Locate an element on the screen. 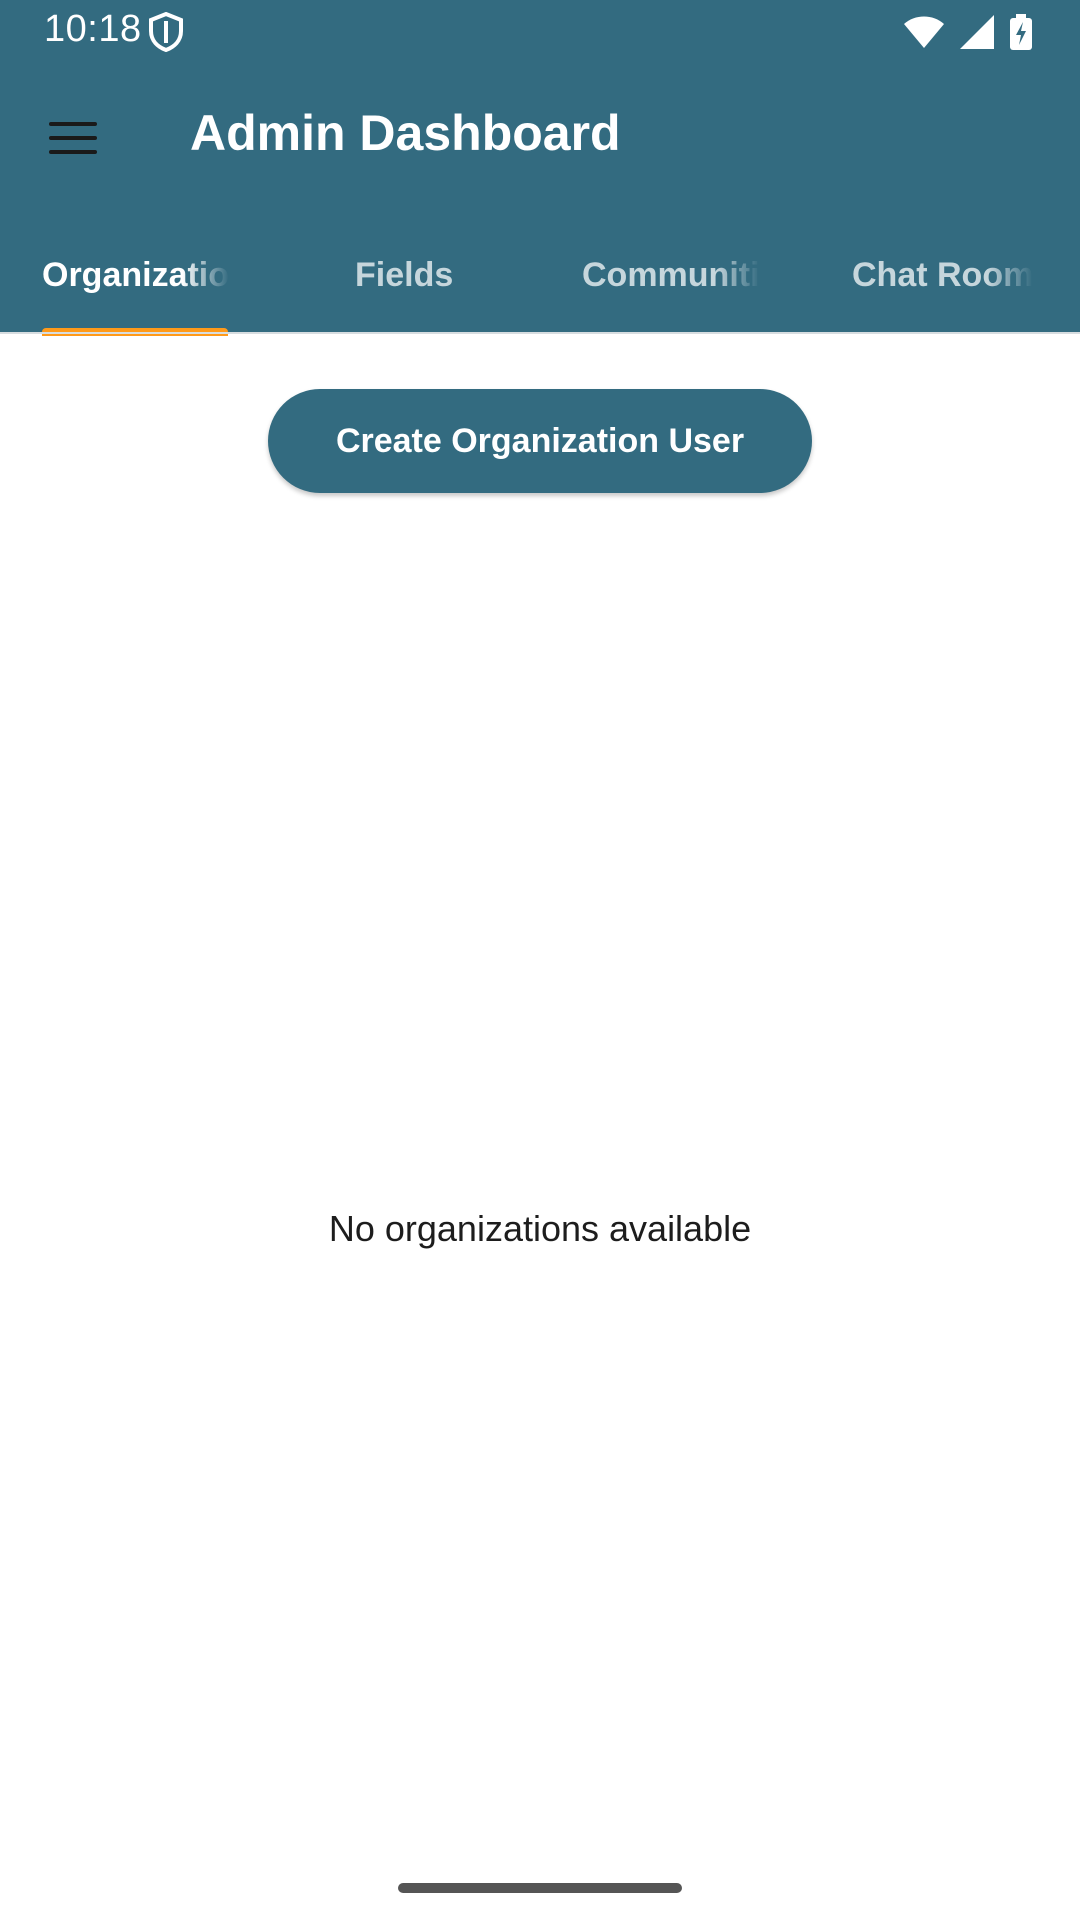 This screenshot has width=1080, height=1920. tab-label: Fields is located at coordinates (404, 274).